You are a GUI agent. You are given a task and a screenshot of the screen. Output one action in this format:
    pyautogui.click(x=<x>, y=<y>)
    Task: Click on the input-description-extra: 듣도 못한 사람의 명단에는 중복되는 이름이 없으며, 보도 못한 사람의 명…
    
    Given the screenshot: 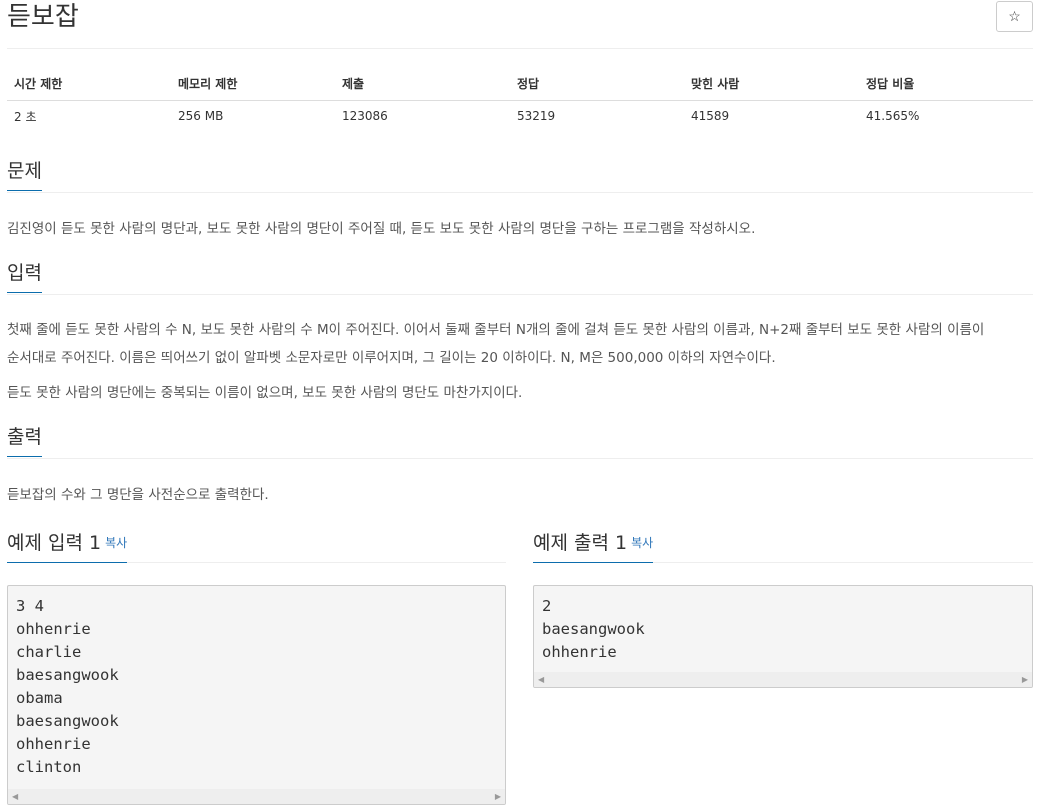 What is the action you would take?
    pyautogui.click(x=522, y=393)
    